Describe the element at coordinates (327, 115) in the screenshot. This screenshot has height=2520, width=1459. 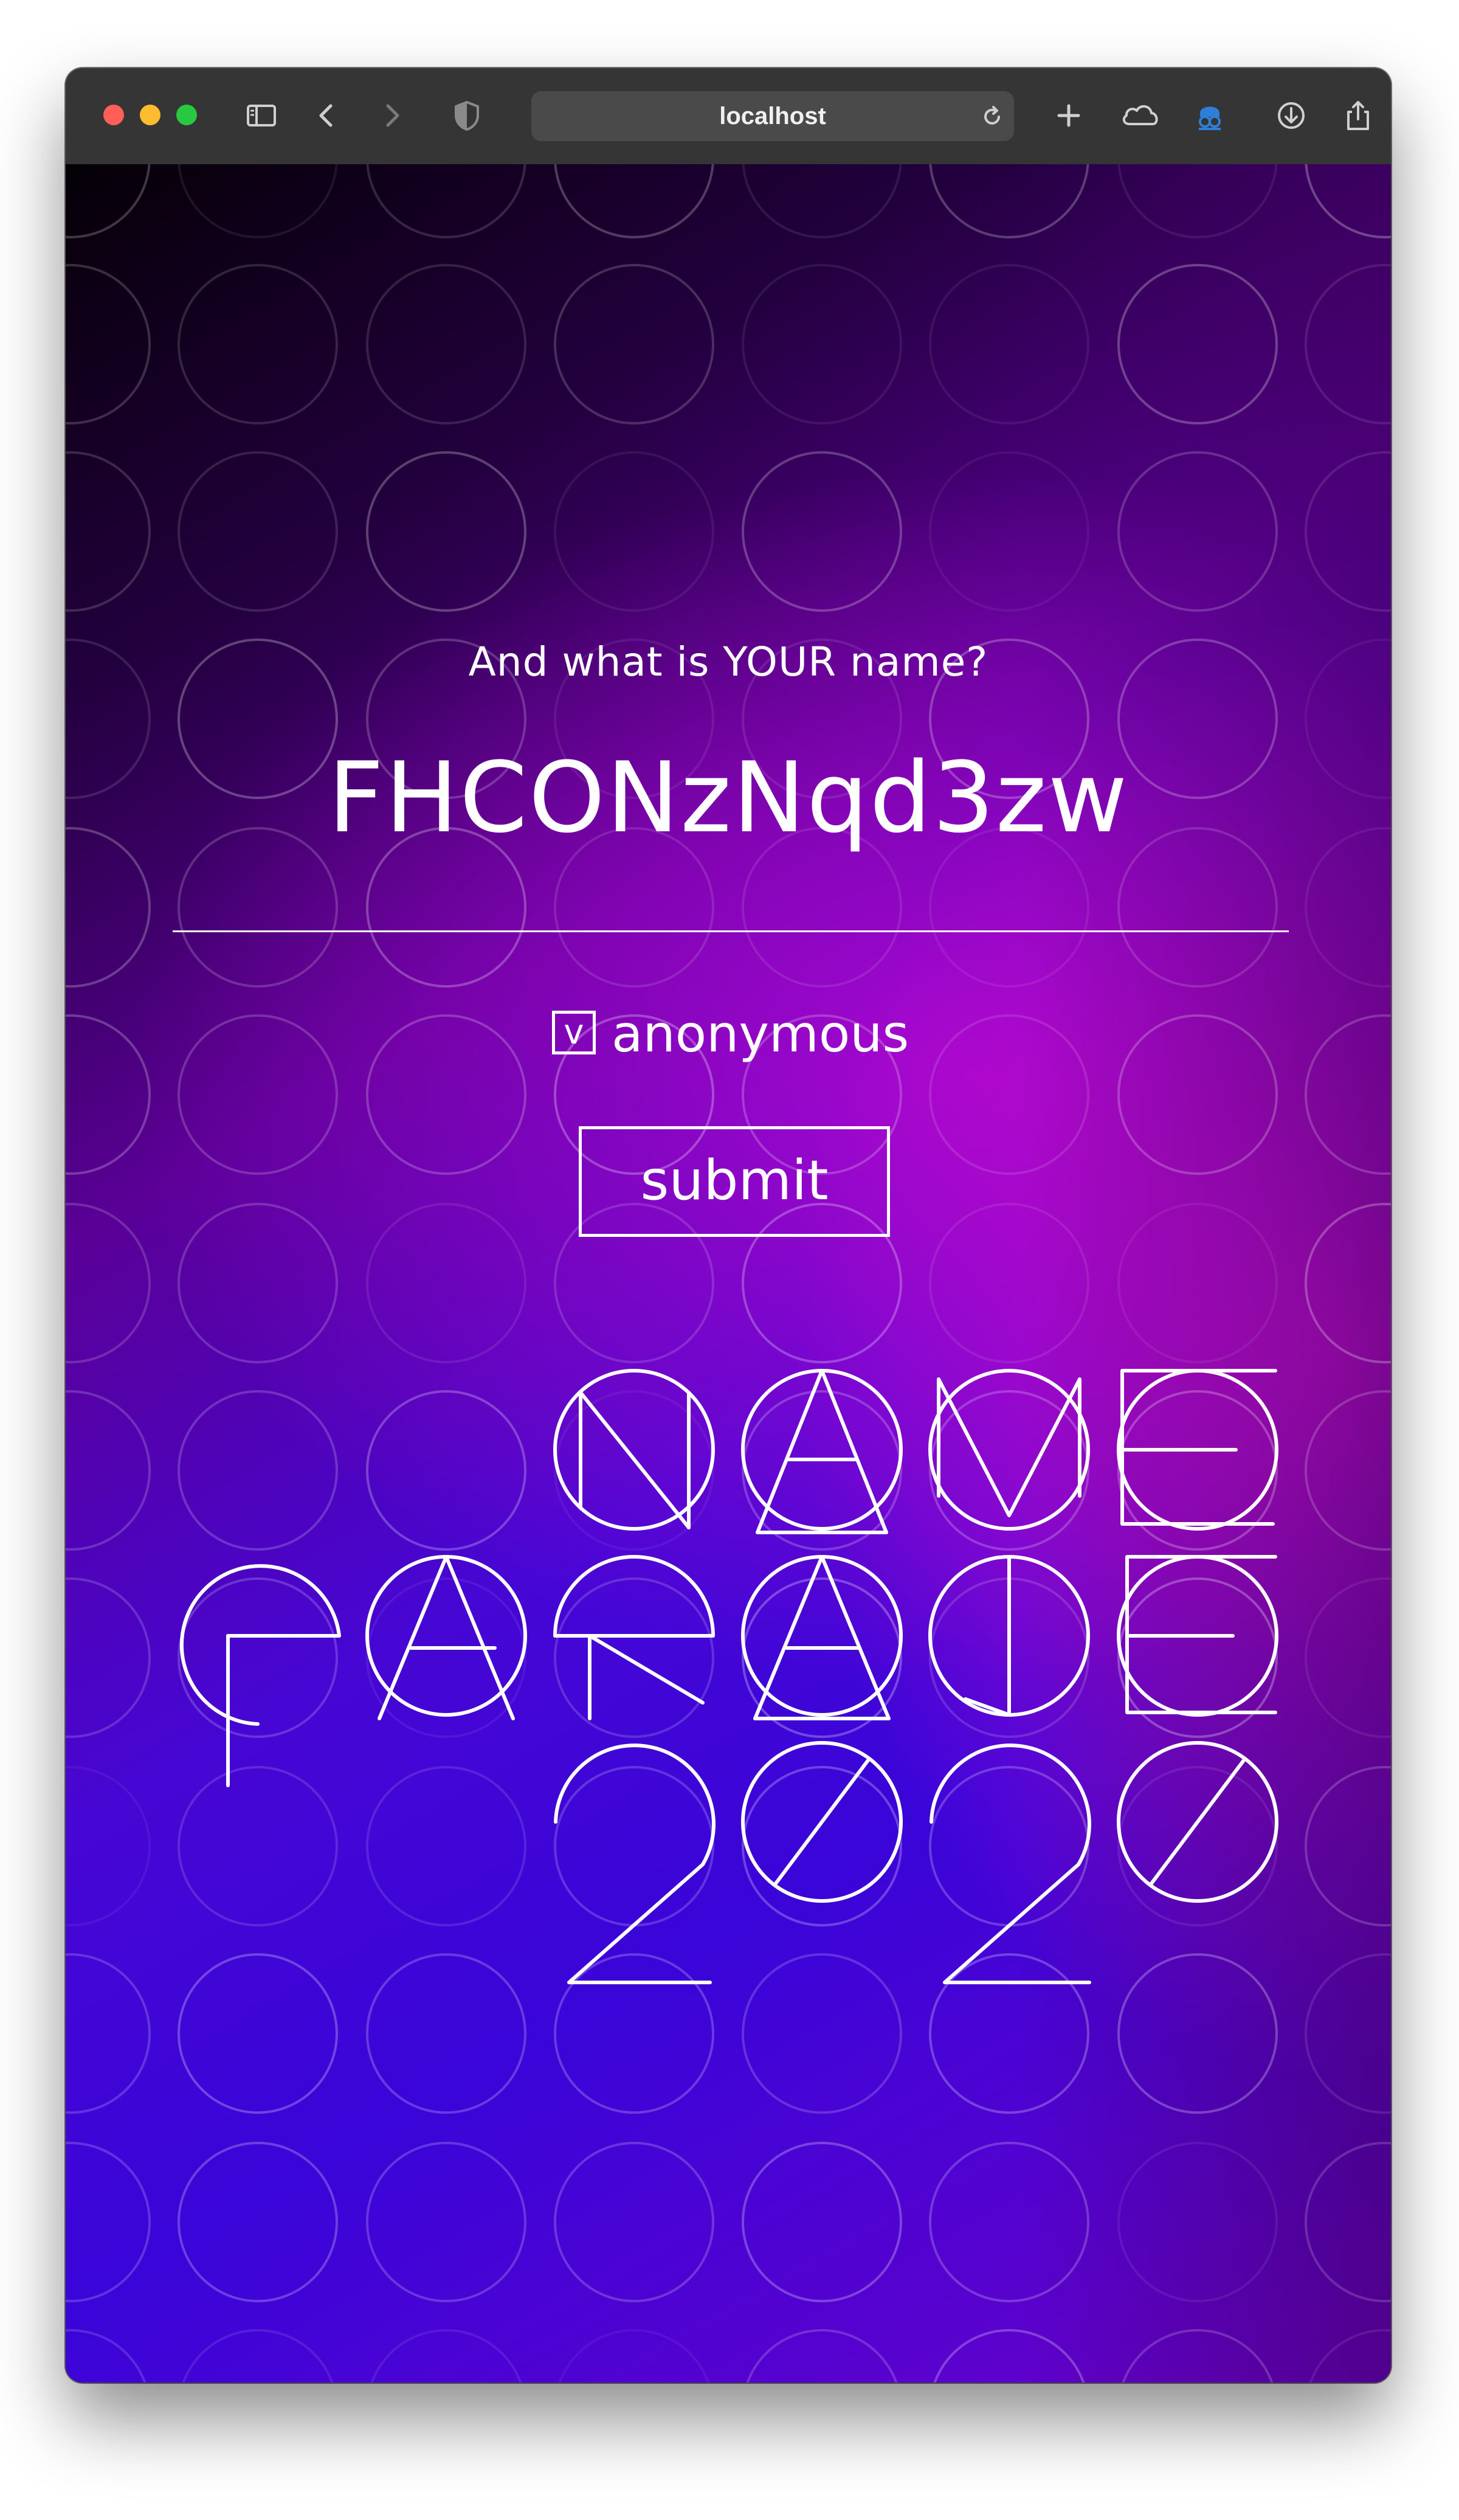
I see `back-icon` at that location.